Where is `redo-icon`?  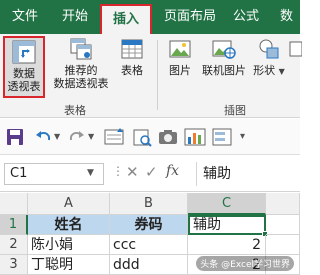 redo-icon is located at coordinates (77, 137).